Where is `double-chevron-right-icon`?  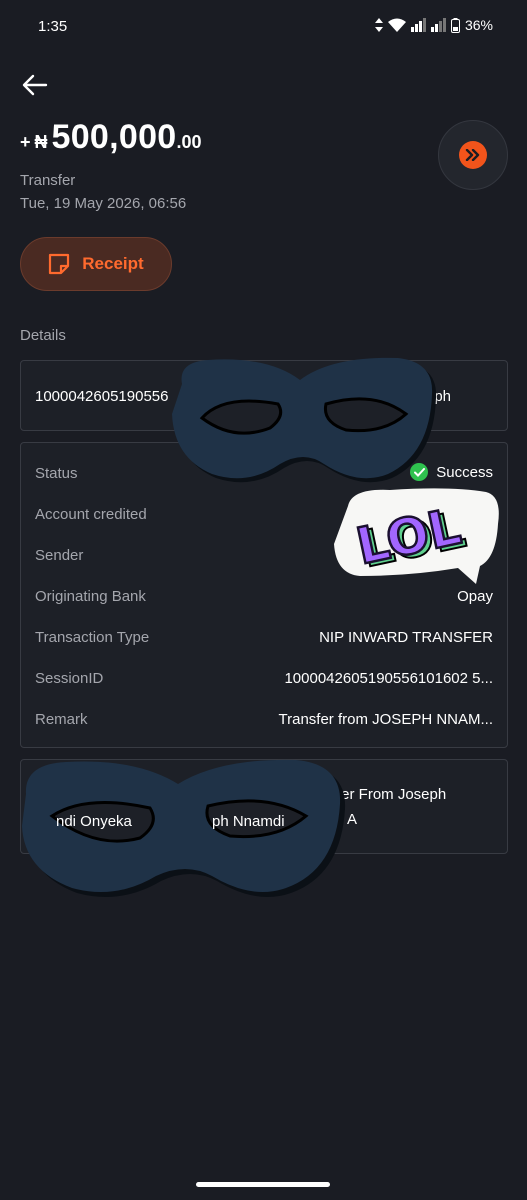 double-chevron-right-icon is located at coordinates (473, 155).